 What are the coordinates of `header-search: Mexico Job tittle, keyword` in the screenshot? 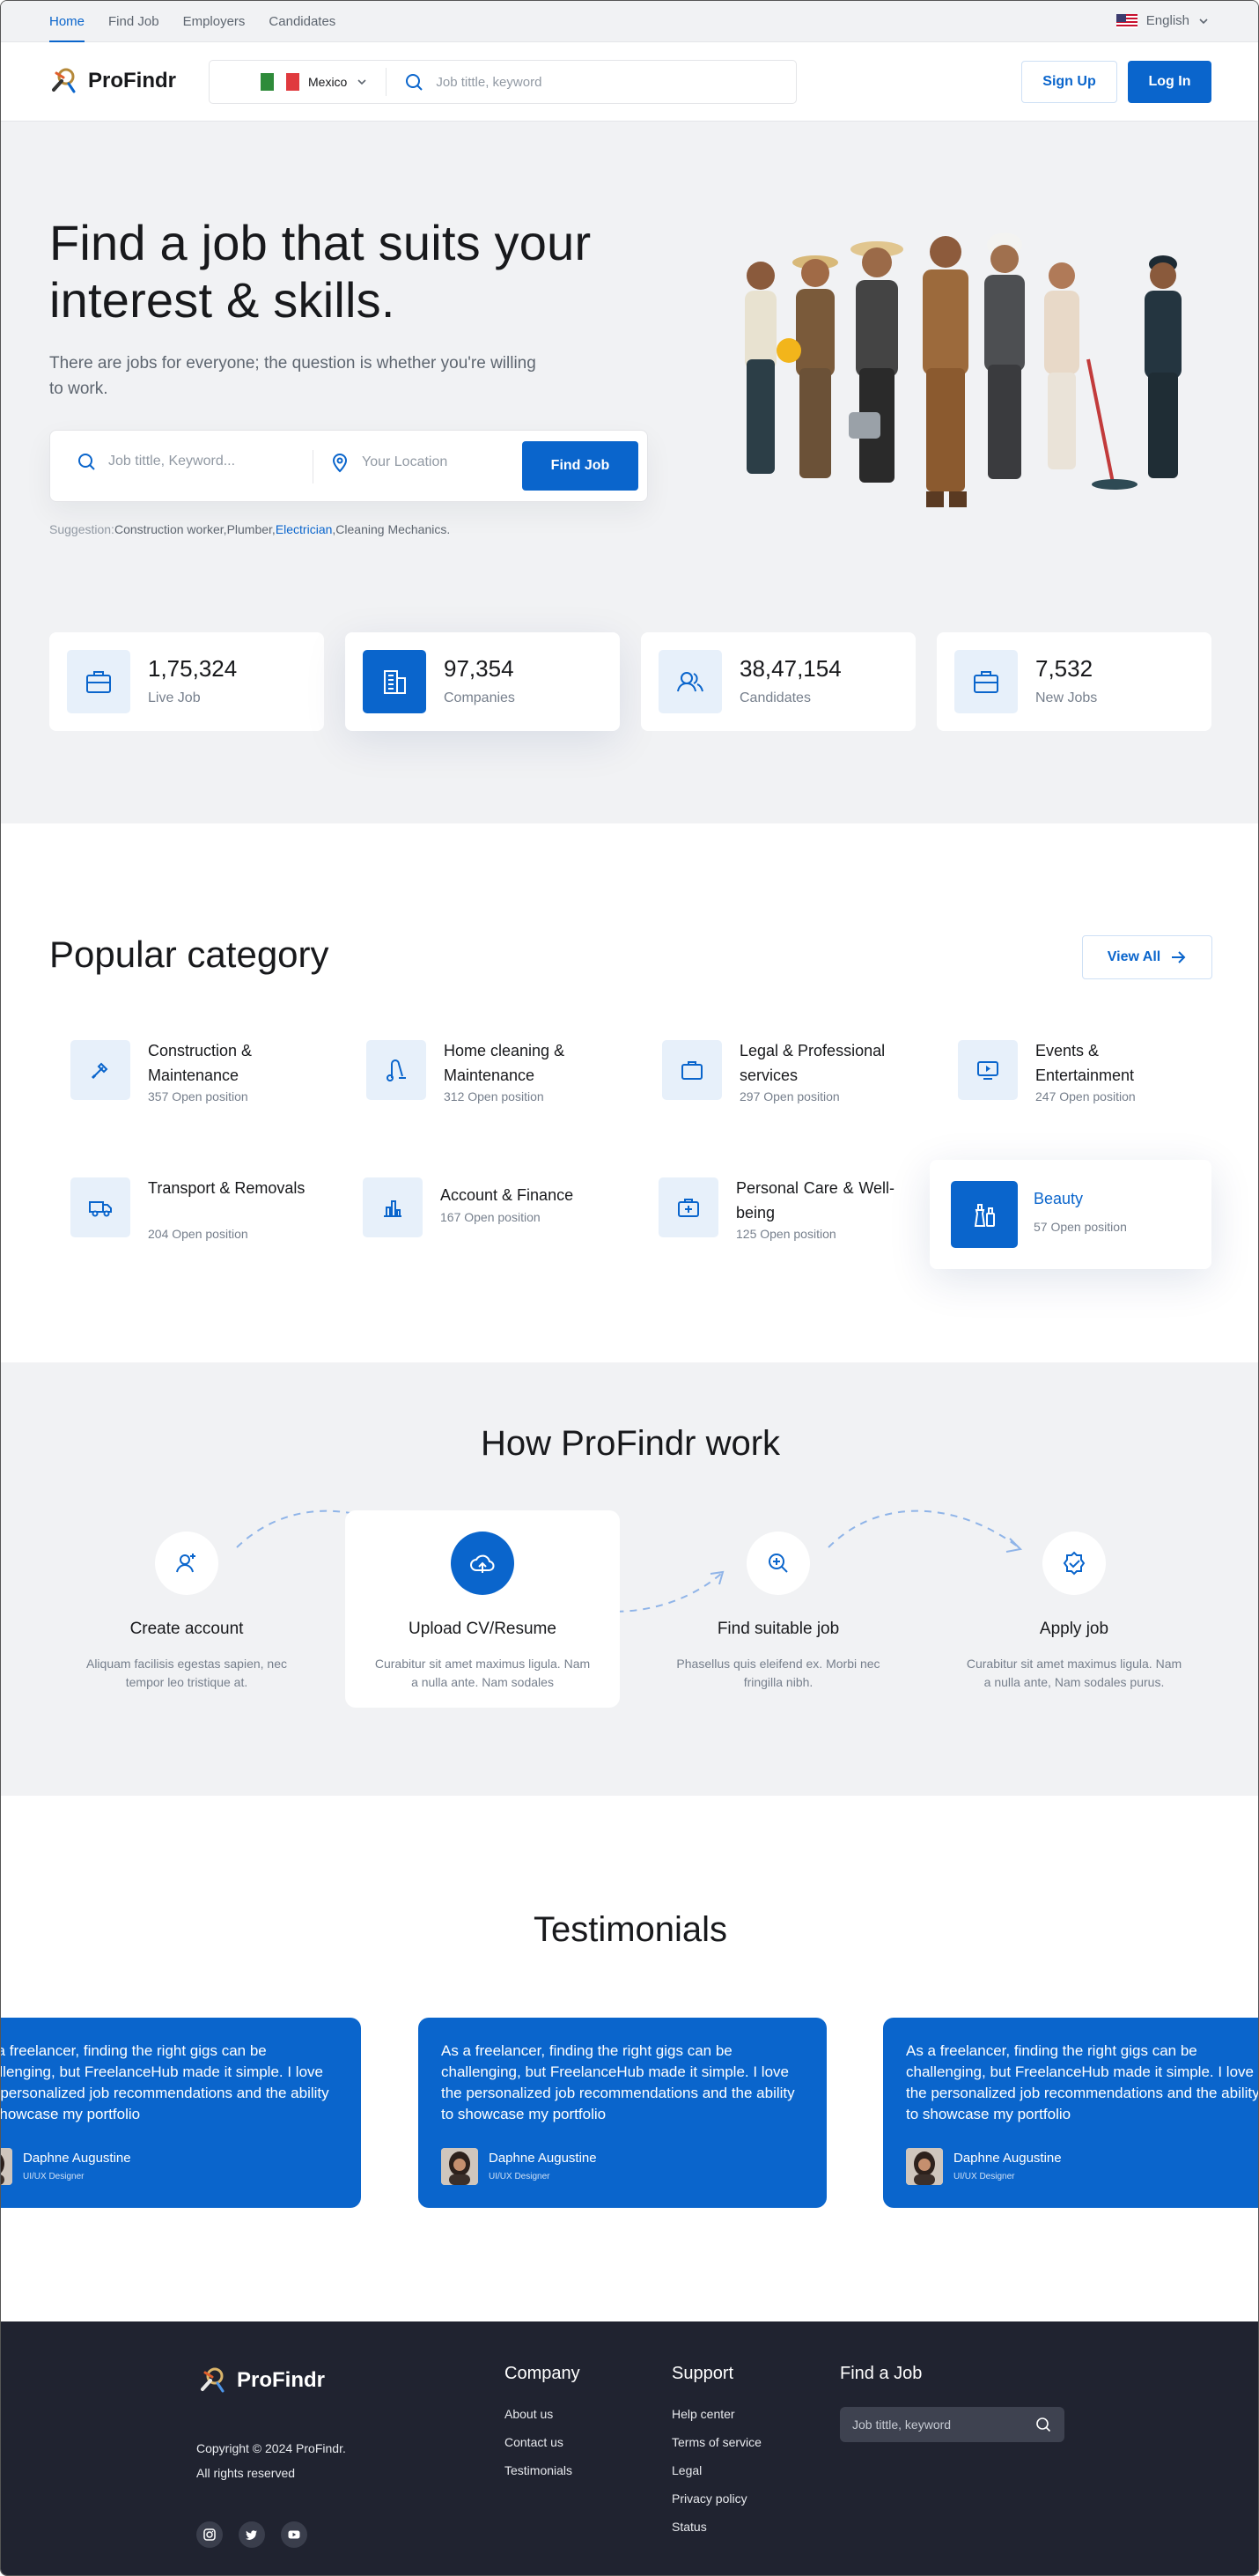 It's located at (503, 82).